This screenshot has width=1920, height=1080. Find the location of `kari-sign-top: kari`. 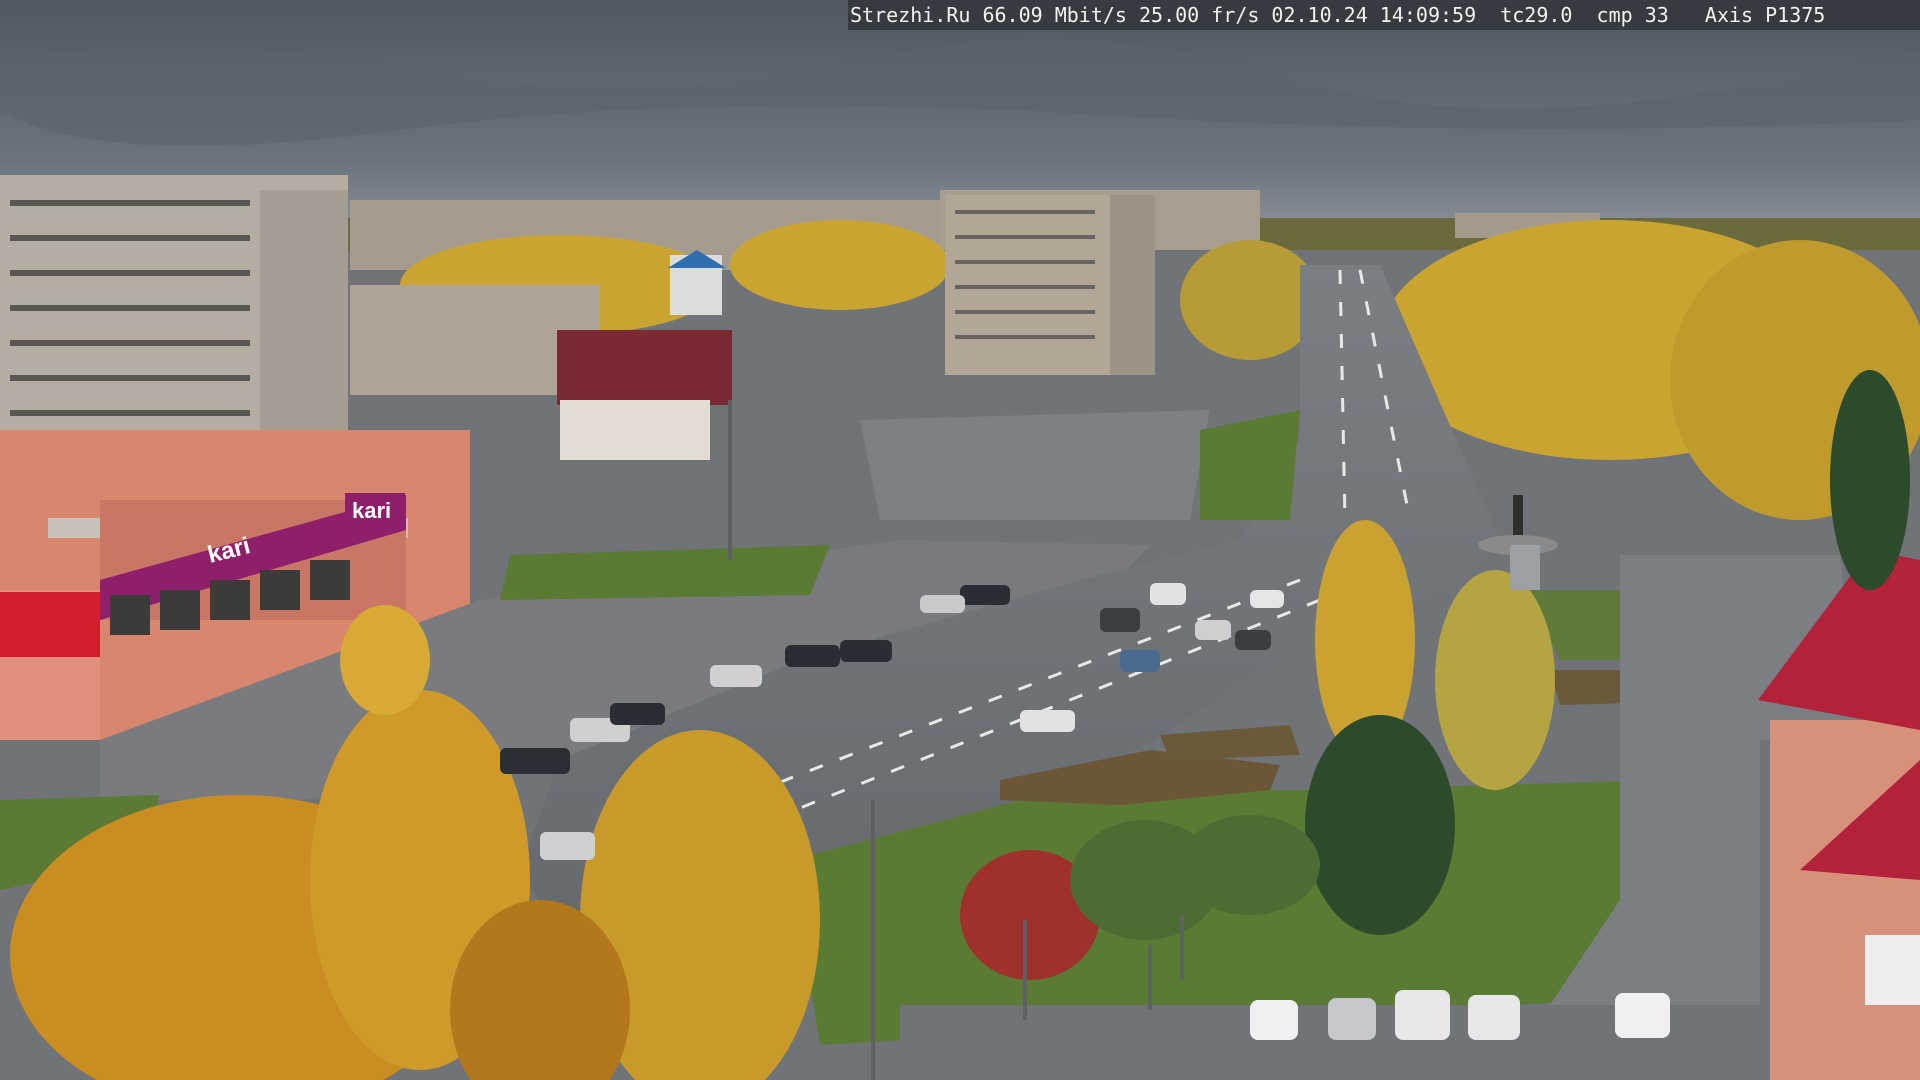

kari-sign-top: kari is located at coordinates (371, 510).